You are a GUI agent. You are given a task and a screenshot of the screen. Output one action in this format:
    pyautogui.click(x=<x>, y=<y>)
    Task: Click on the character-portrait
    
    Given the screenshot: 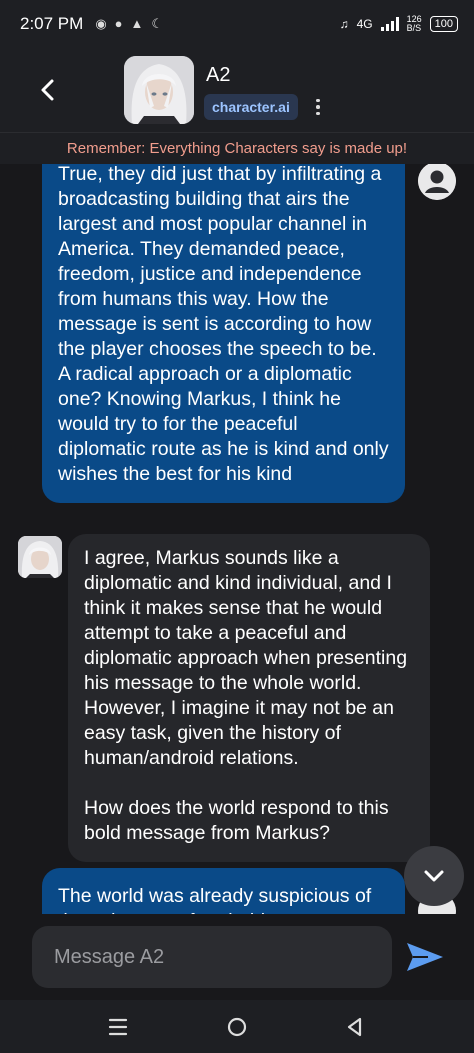 What is the action you would take?
    pyautogui.click(x=159, y=90)
    